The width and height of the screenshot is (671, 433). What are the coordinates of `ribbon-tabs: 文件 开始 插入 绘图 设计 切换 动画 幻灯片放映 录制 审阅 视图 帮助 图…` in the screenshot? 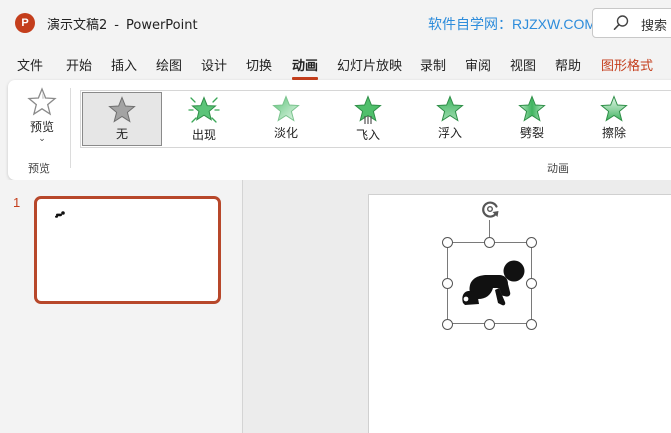 It's located at (335, 63).